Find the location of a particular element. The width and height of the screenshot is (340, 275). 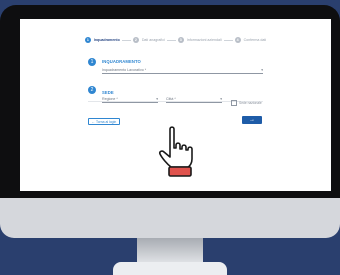

field-label: Inquadramento Lavorativo * is located at coordinates (124, 70).